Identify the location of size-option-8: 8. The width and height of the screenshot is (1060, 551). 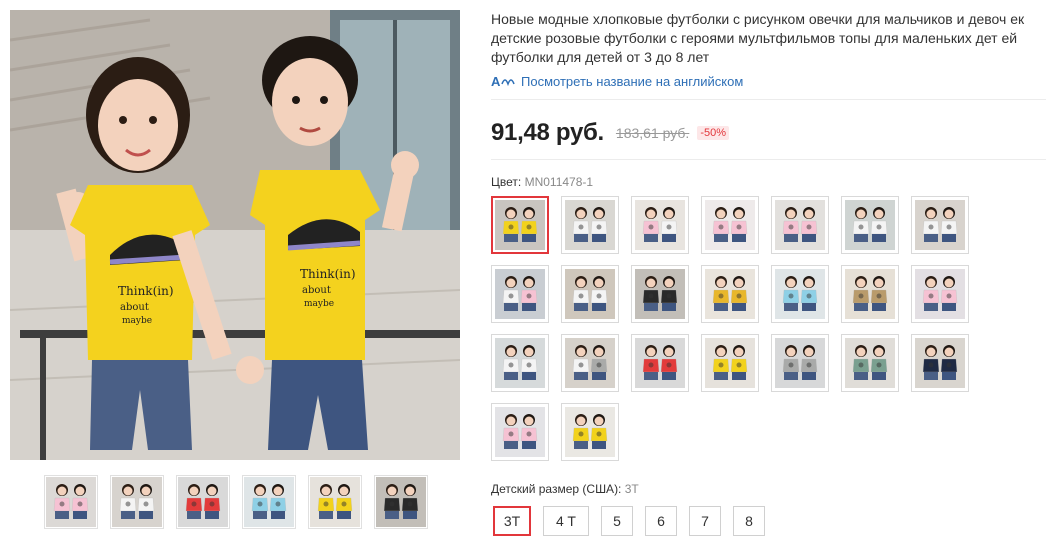
(749, 521).